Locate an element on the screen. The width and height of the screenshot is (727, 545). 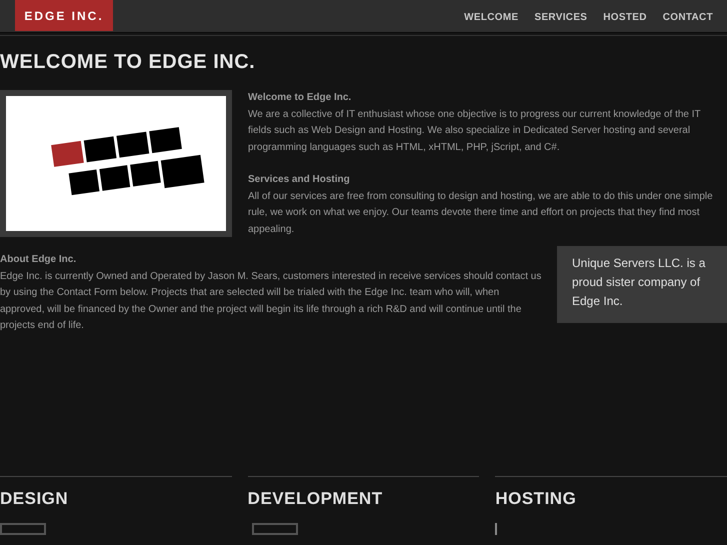
section-heading: Welcome to Edge Inc. is located at coordinates (300, 98).